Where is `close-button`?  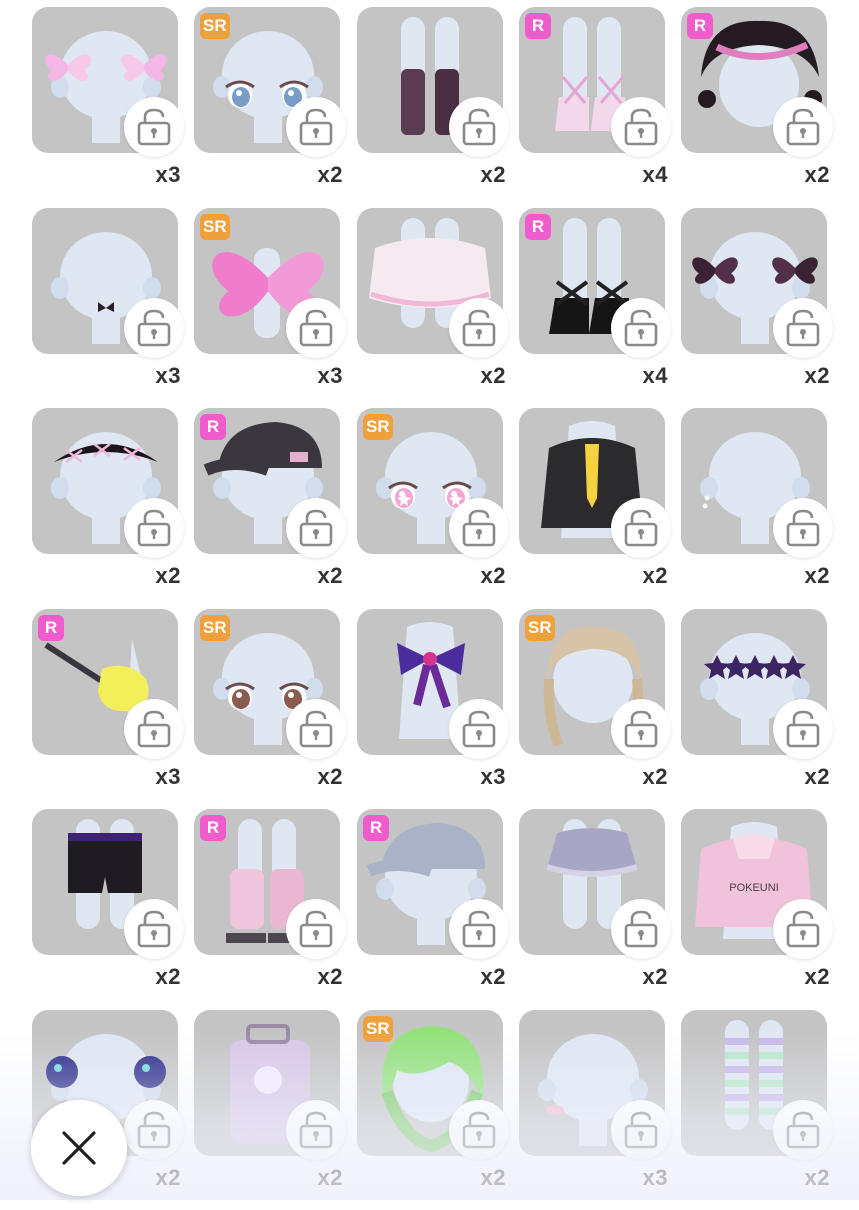 close-button is located at coordinates (79, 1148).